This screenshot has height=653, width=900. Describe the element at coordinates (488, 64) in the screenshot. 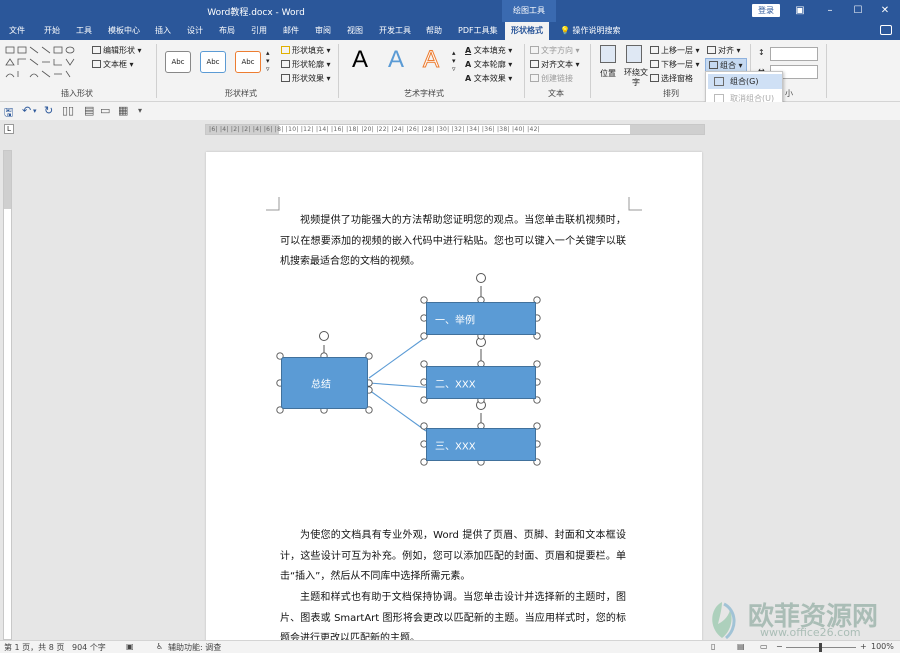

I see `text-outline-button: A 文本轮廓 ▾` at that location.